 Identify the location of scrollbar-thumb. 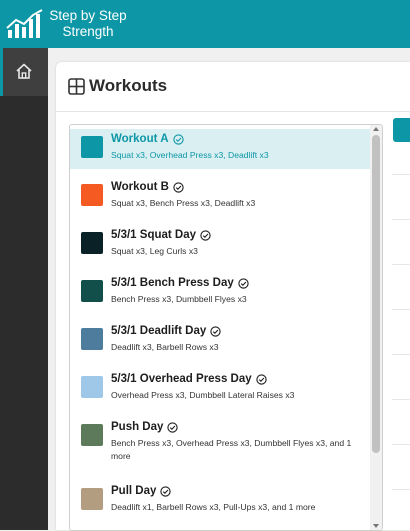
(376, 294).